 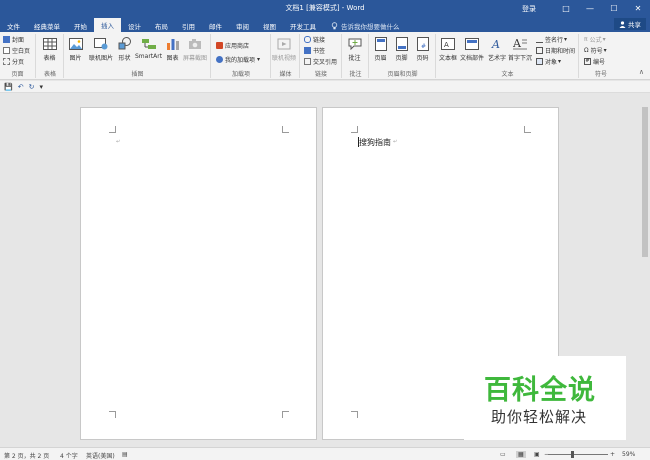 What do you see at coordinates (595, 50) in the screenshot?
I see `symbol-button: Ω 符号 ▾` at bounding box center [595, 50].